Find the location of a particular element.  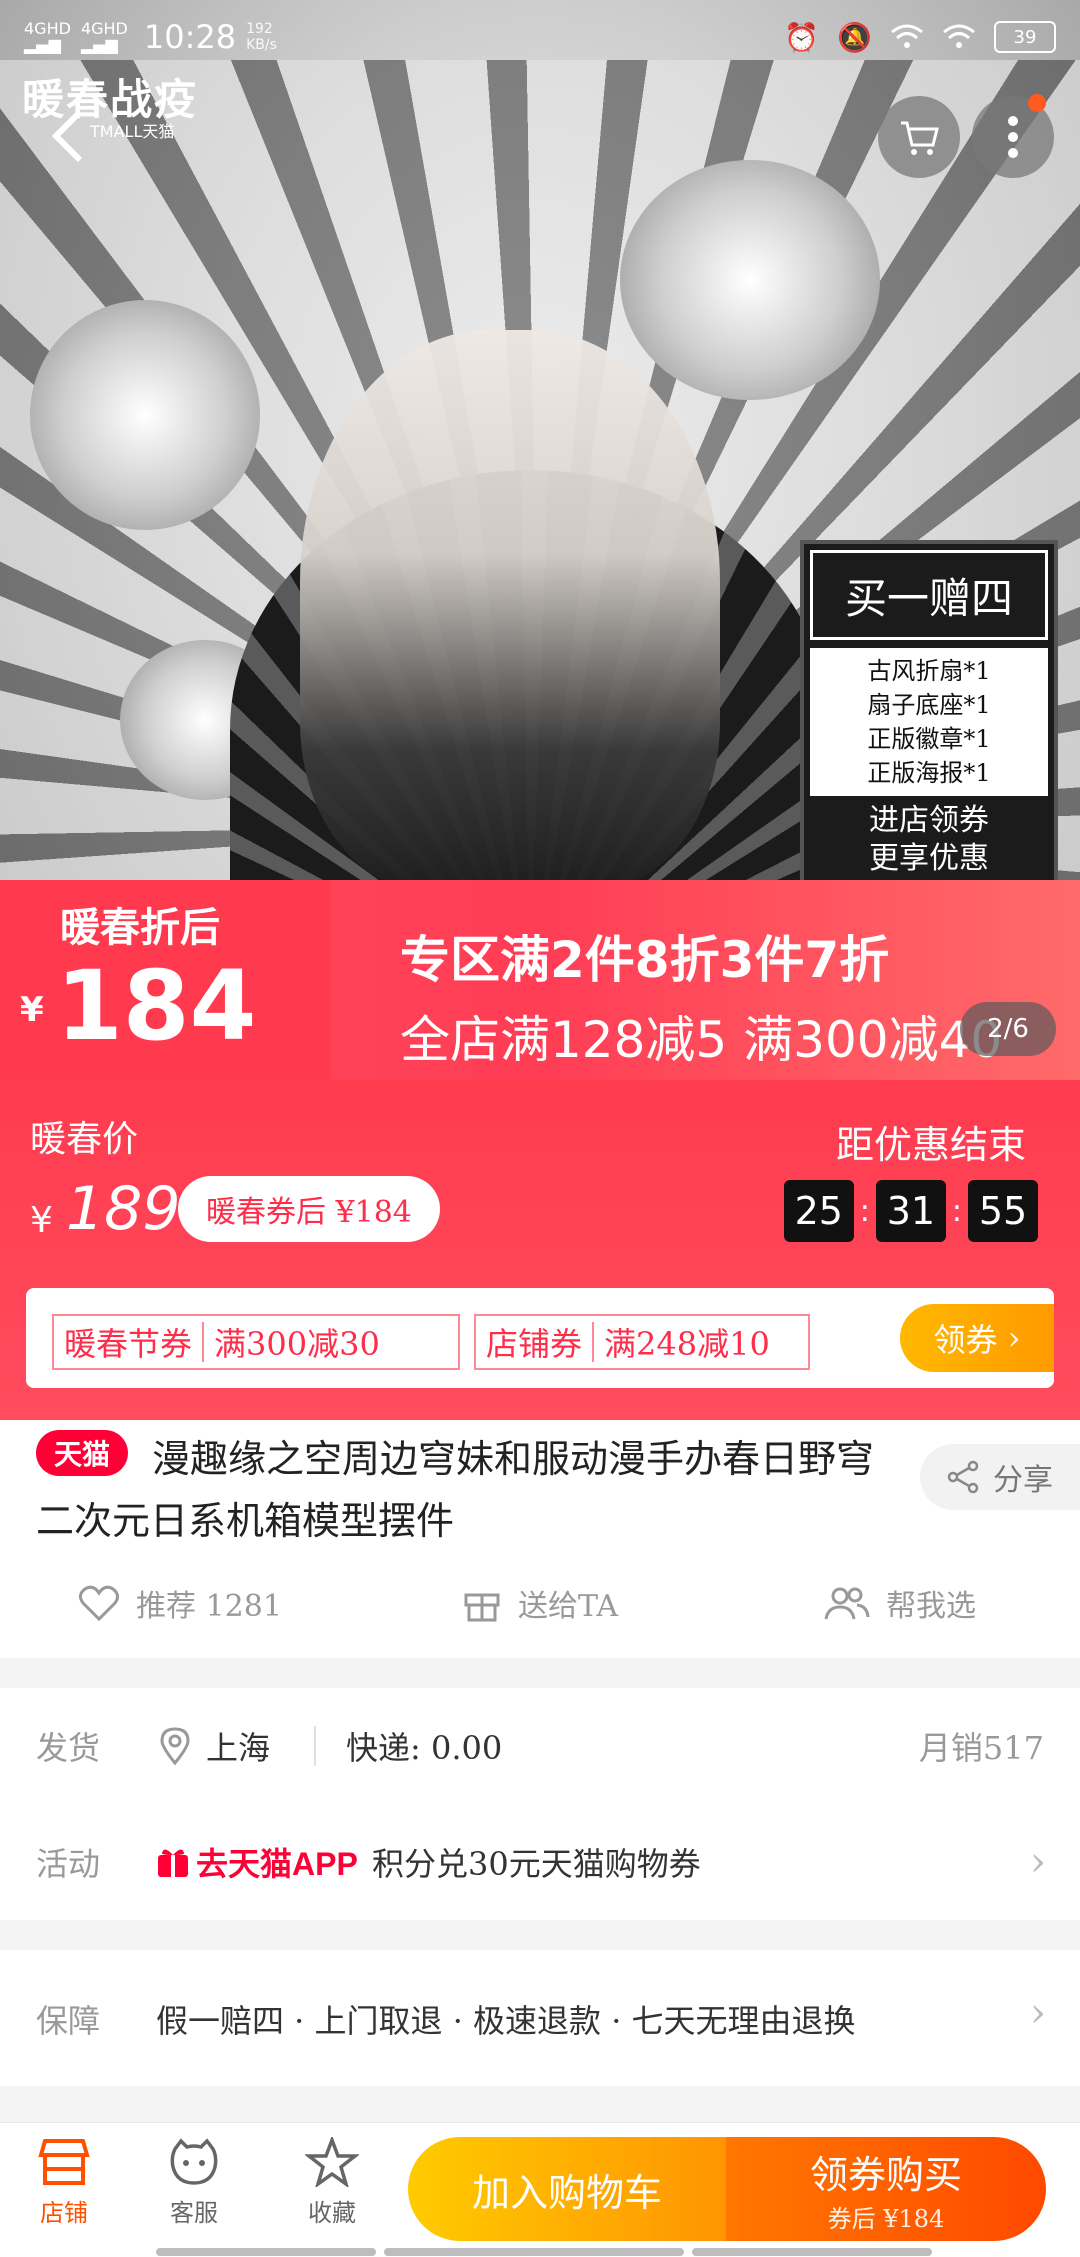

shipping-label: 发货 is located at coordinates (68, 1748).